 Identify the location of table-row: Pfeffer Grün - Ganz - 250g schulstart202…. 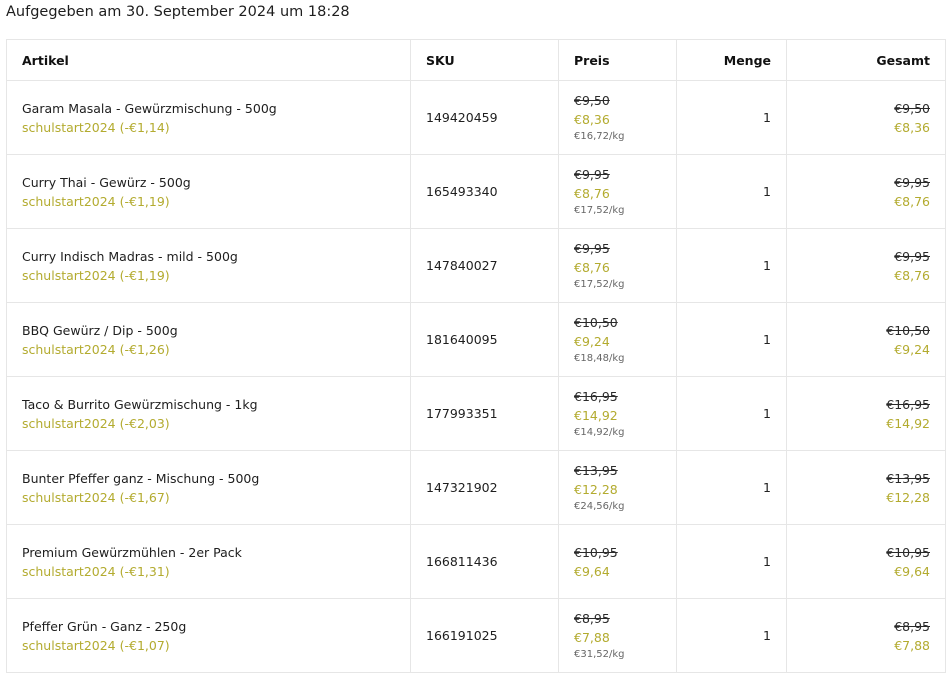
(476, 635).